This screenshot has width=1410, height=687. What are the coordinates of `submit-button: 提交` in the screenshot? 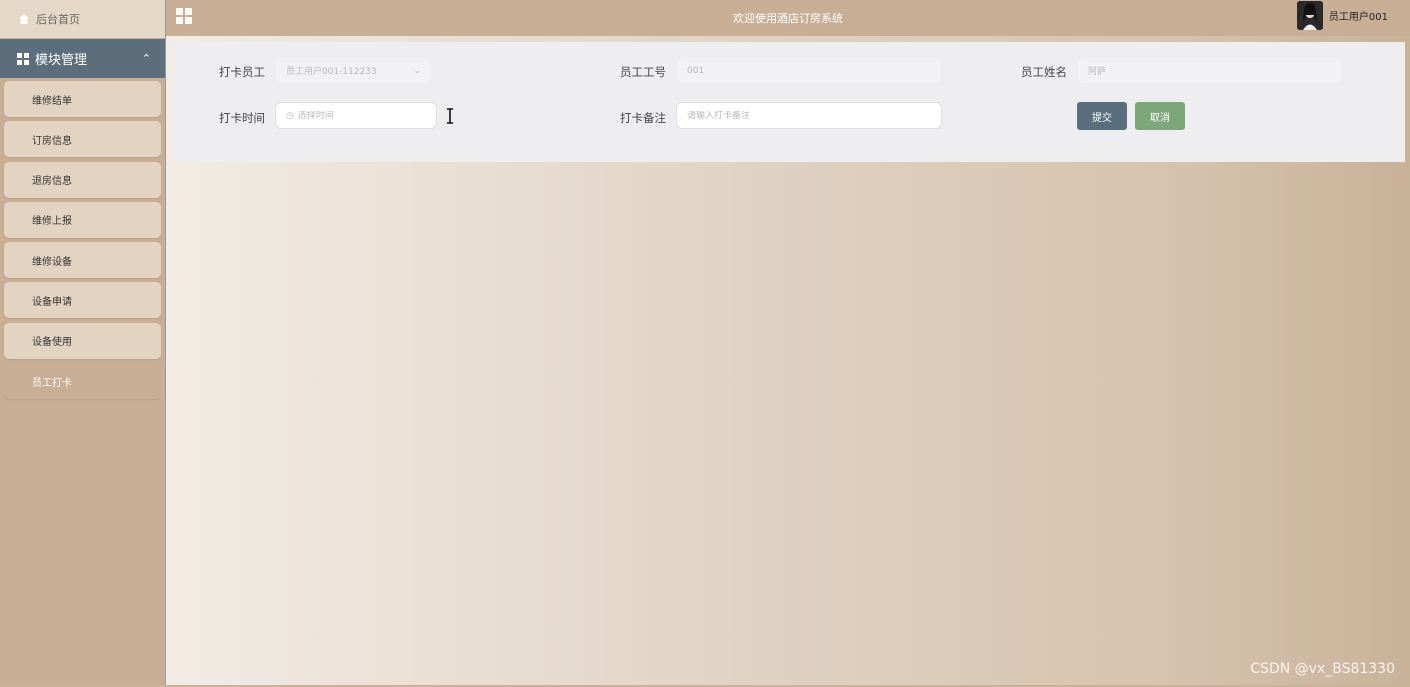 It's located at (1102, 116).